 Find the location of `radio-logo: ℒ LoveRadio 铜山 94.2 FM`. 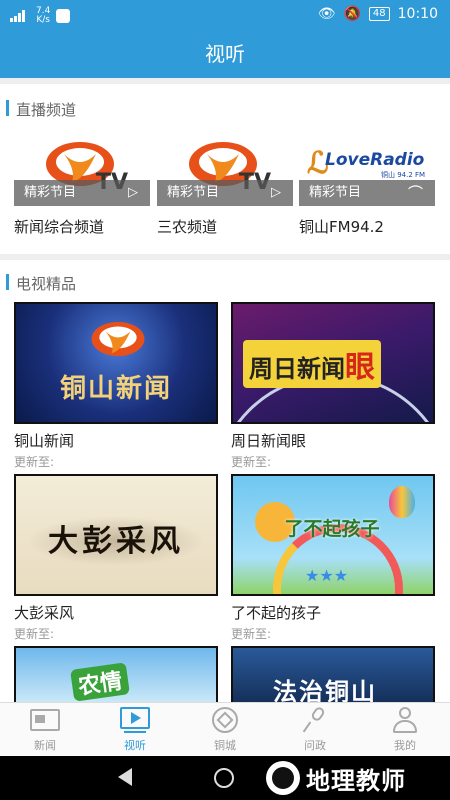

radio-logo: ℒ LoveRadio 铜山 94.2 FM is located at coordinates (366, 163).